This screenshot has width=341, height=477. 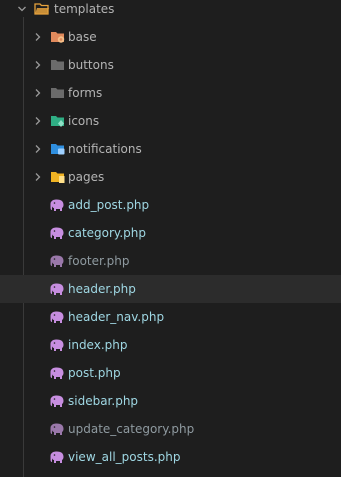 What do you see at coordinates (58, 149) in the screenshot?
I see `folder-notifications-icon` at bounding box center [58, 149].